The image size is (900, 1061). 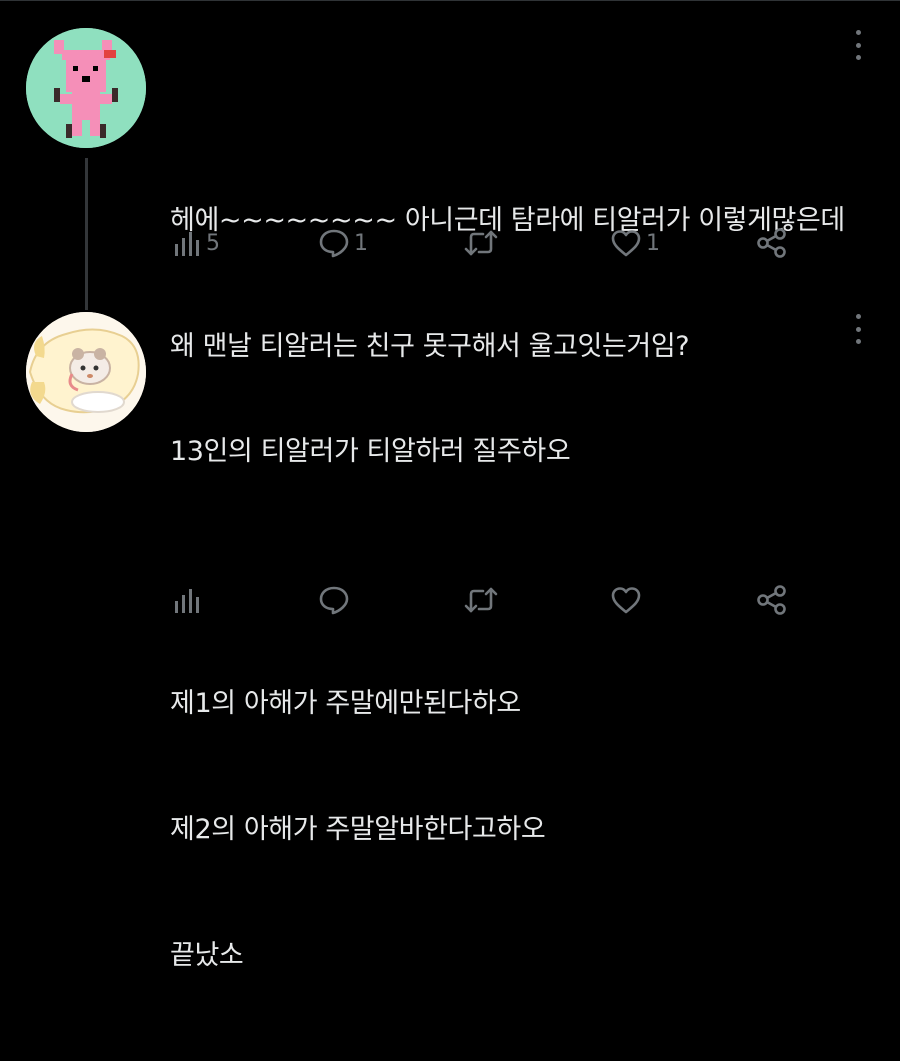 I want to click on like-button, so click(x=626, y=600).